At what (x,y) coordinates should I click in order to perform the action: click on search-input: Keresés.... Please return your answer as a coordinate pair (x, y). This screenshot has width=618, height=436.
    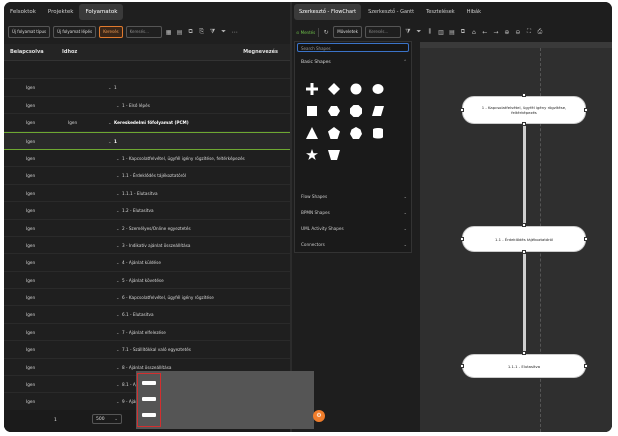
    Looking at the image, I should click on (143, 32).